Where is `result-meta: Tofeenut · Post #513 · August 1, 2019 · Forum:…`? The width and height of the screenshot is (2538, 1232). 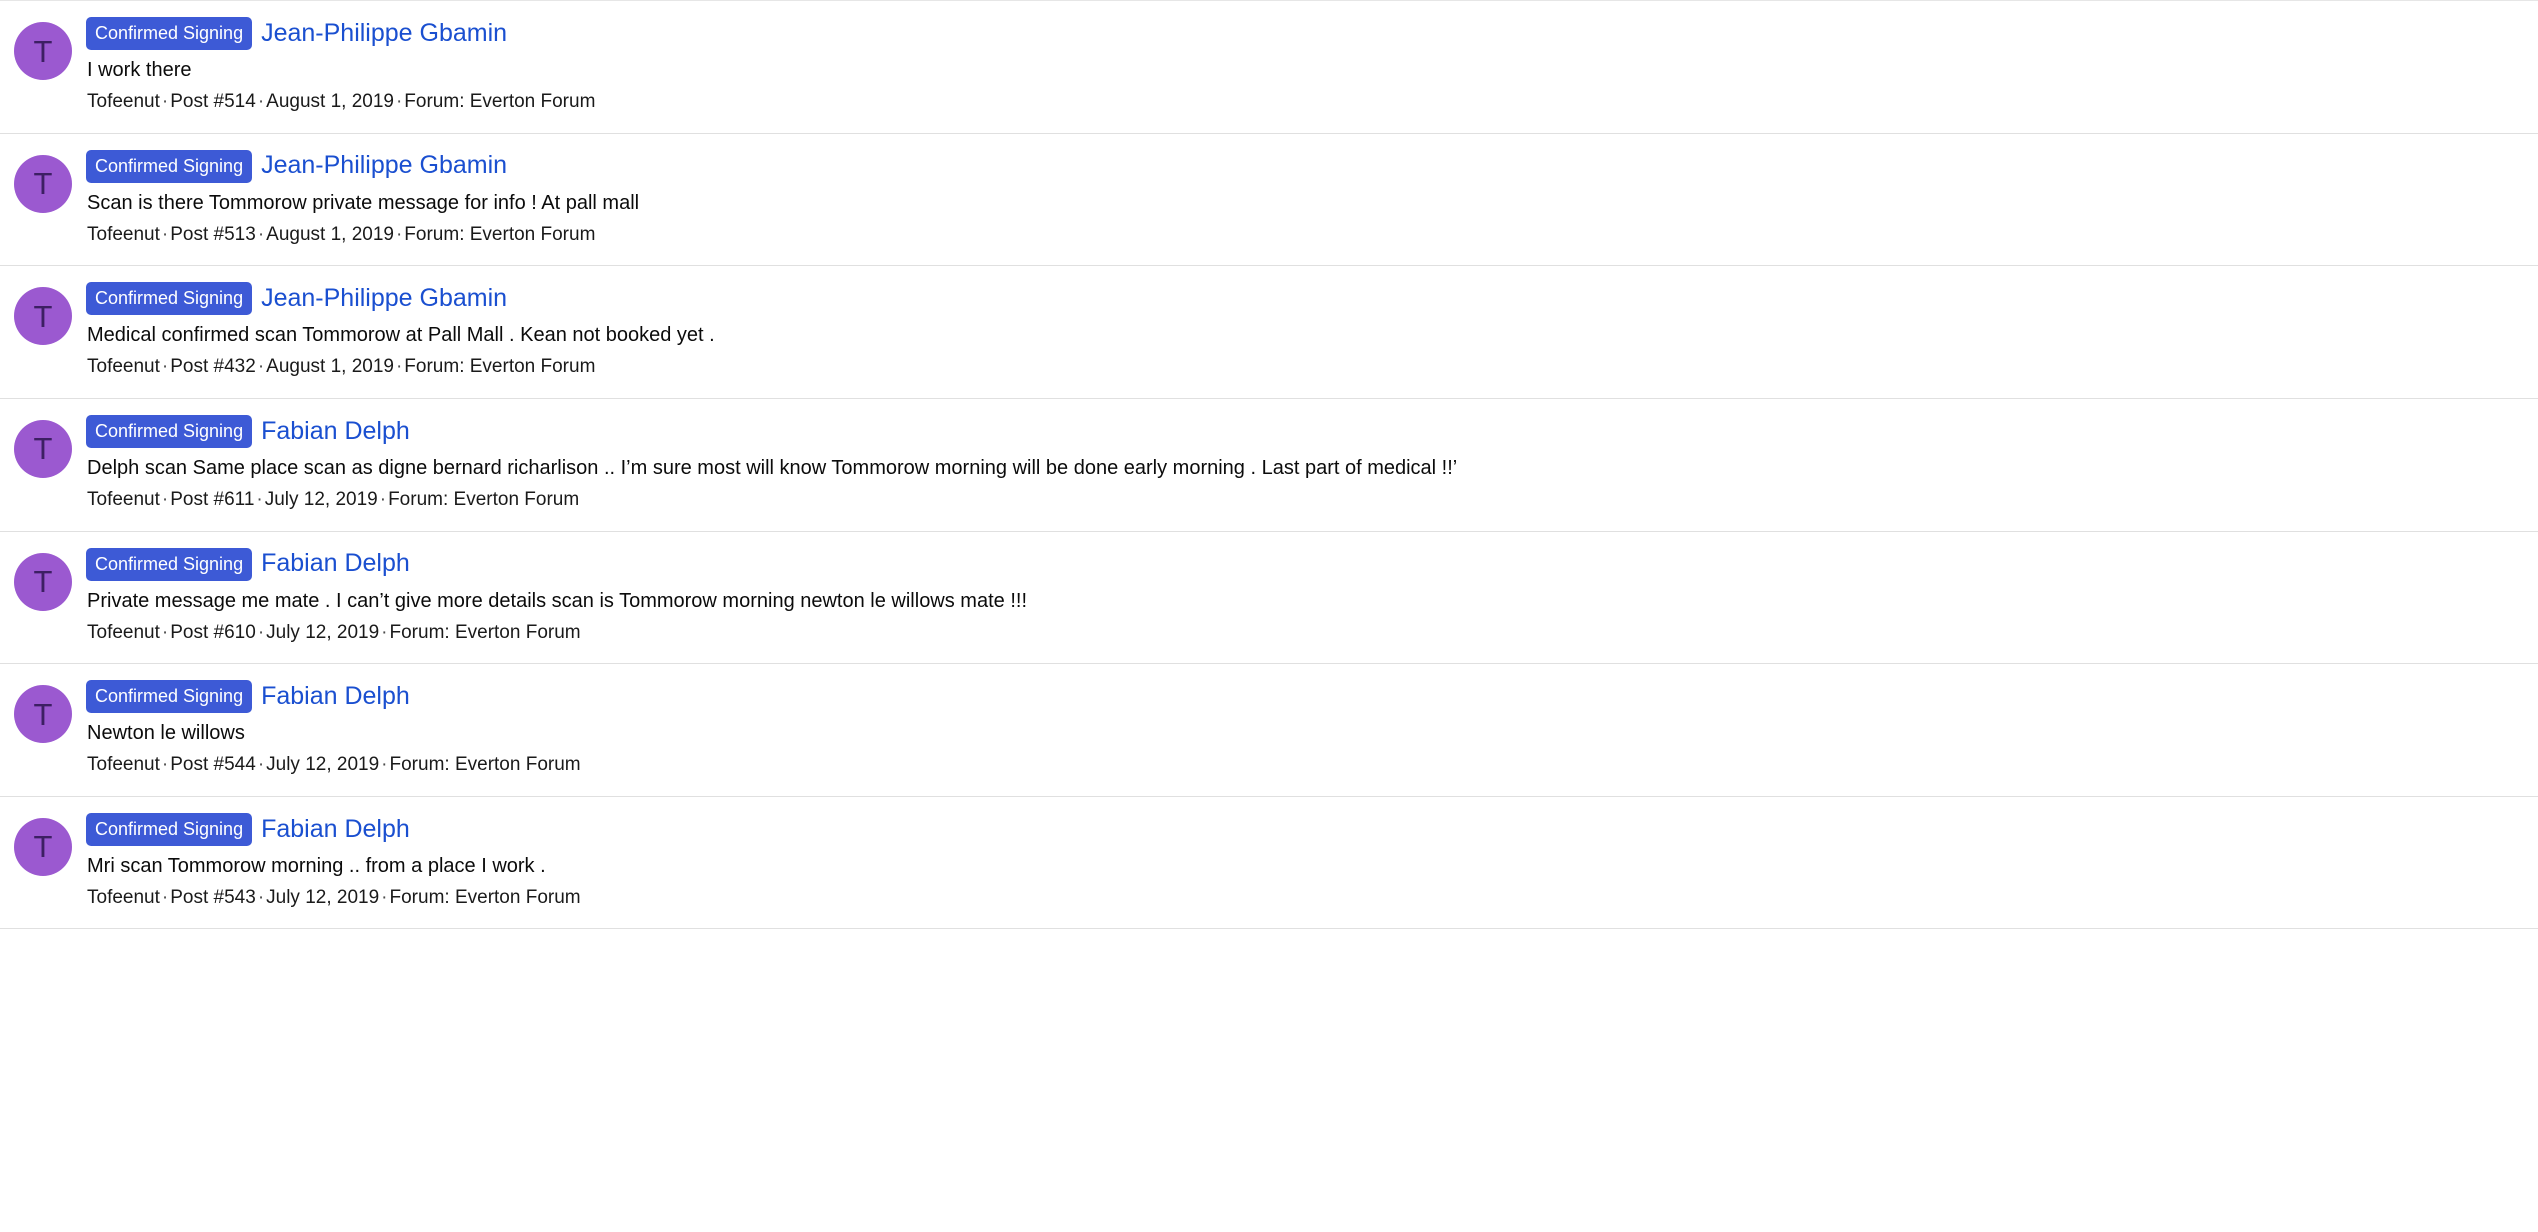
result-meta: Tofeenut · Post #513 · August 1, 2019 · Forum:… is located at coordinates (1304, 235).